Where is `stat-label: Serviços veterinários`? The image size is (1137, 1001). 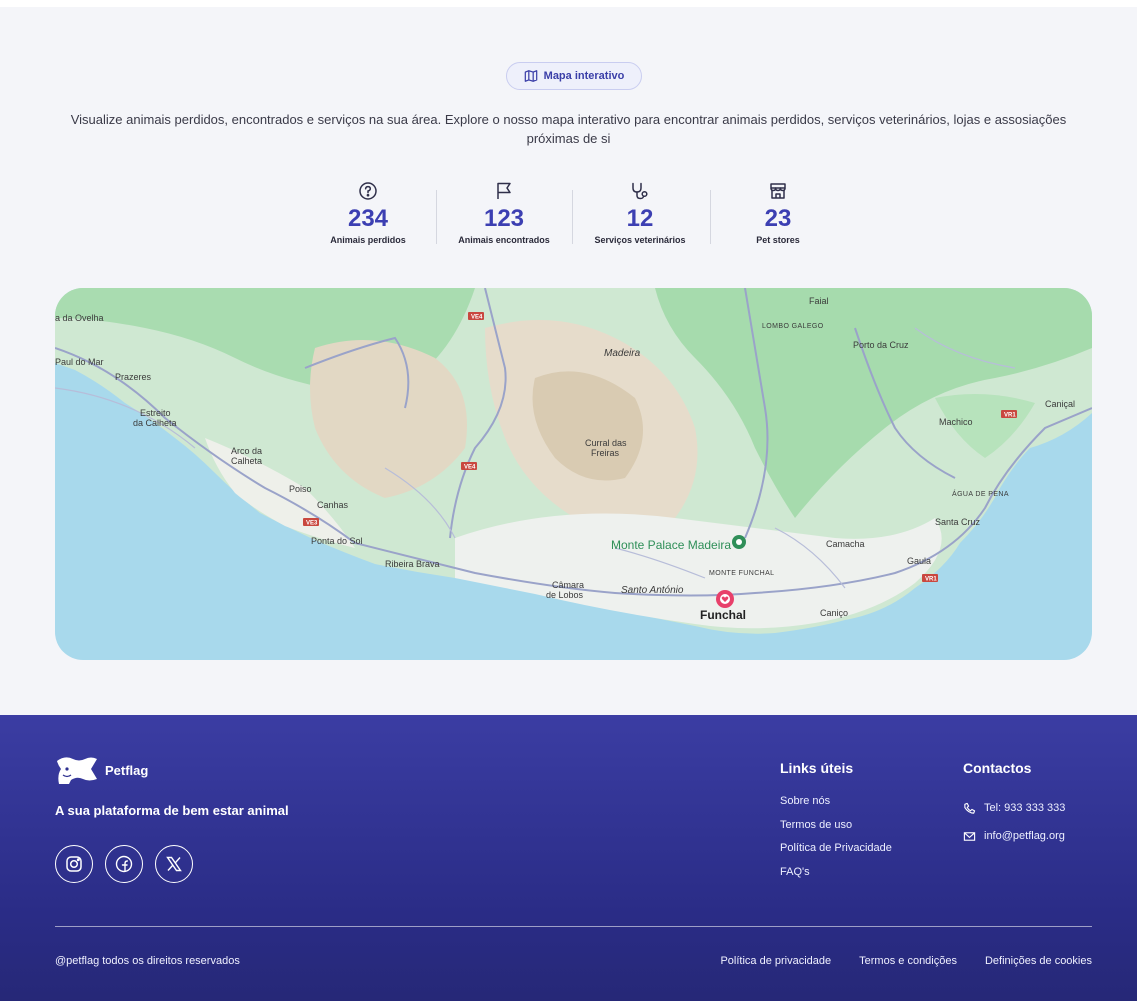 stat-label: Serviços veterinários is located at coordinates (640, 240).